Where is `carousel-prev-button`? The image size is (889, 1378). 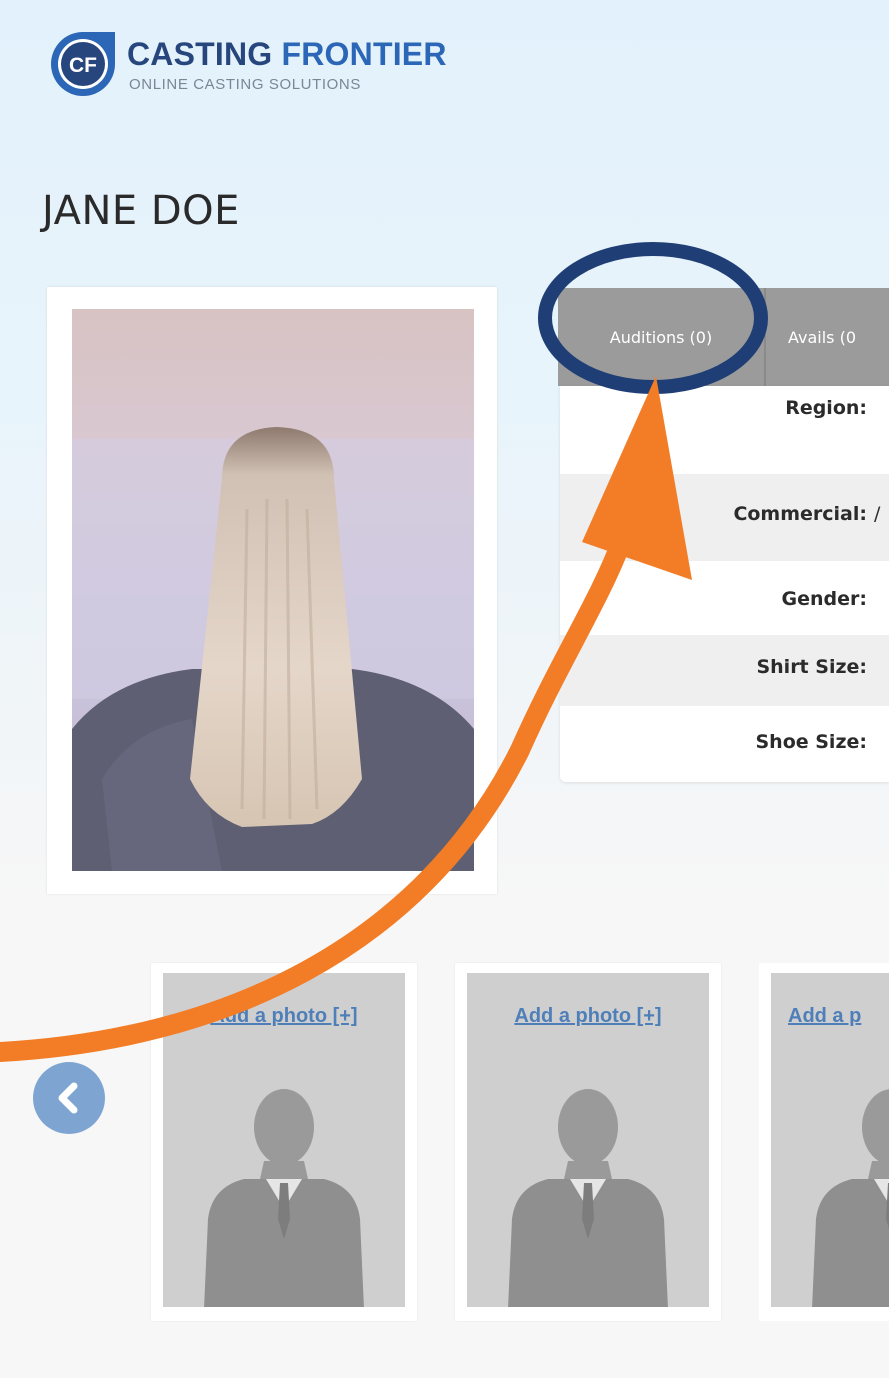 carousel-prev-button is located at coordinates (69, 1098).